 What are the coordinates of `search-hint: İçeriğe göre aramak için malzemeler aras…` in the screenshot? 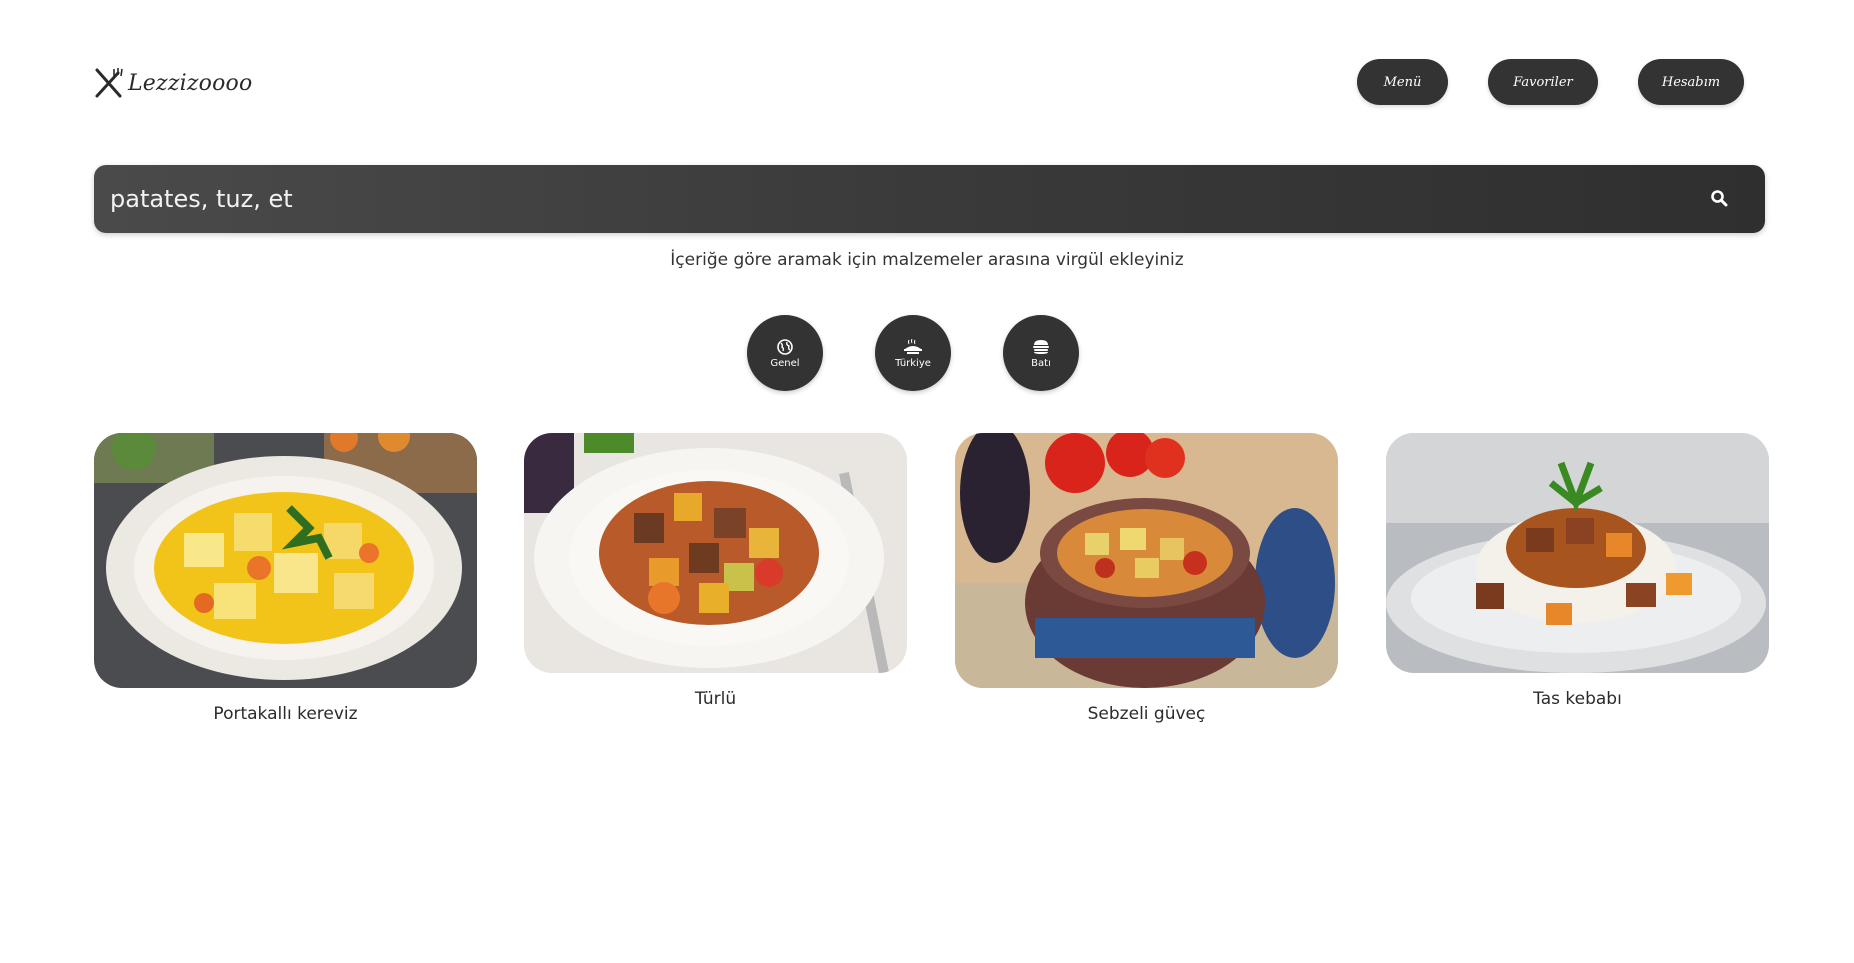 It's located at (927, 260).